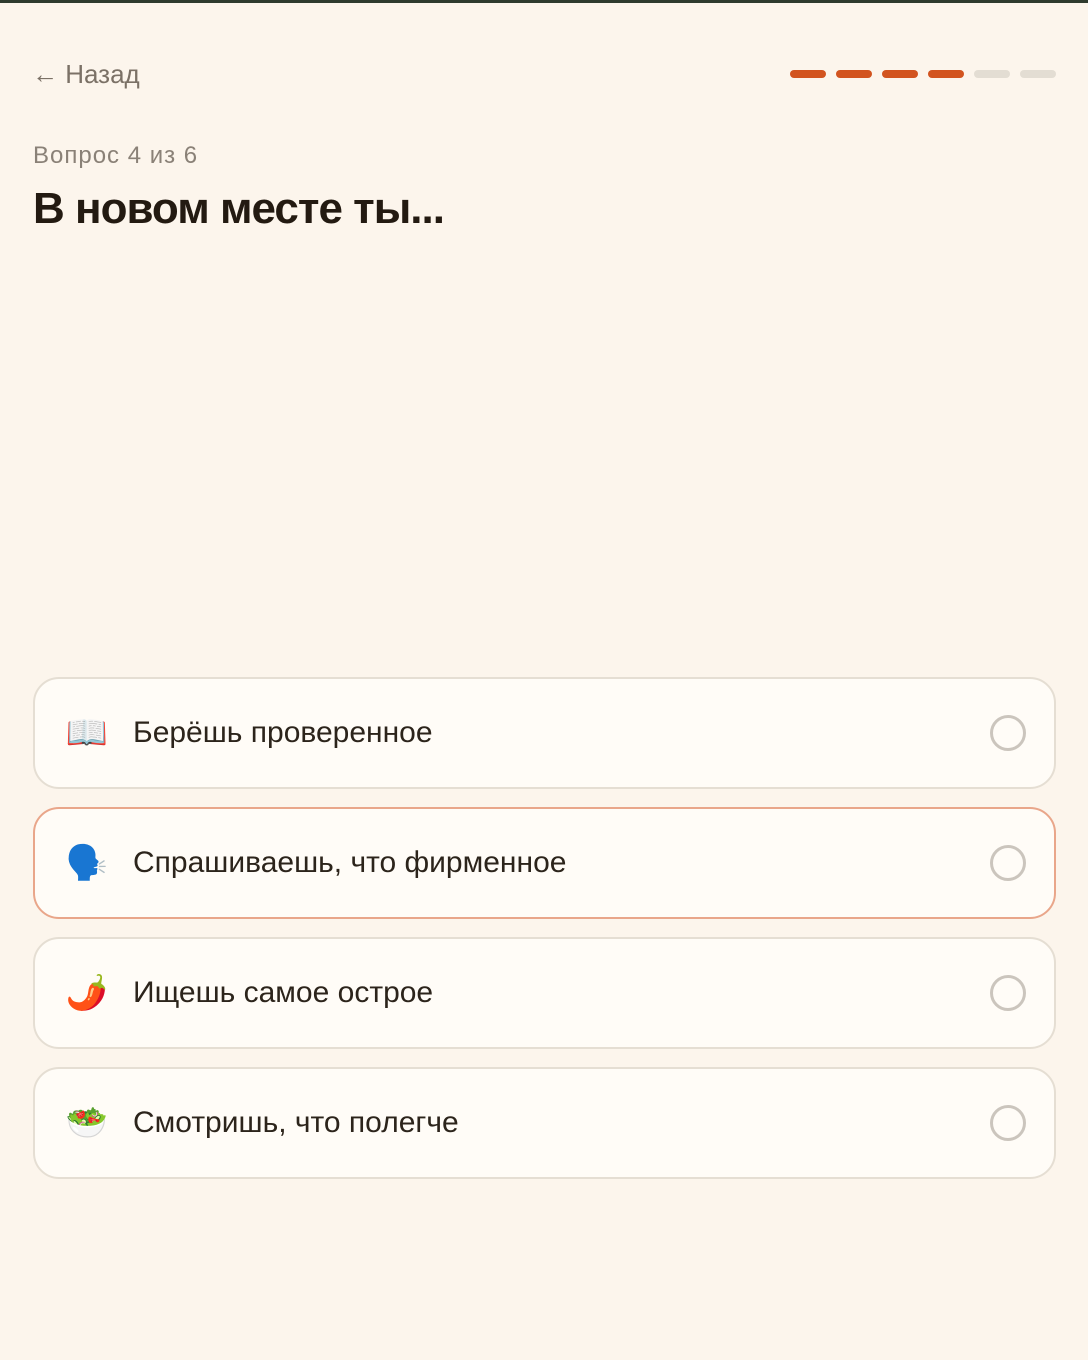 This screenshot has height=1360, width=1088. I want to click on salad-icon: 🥗, so click(87, 1123).